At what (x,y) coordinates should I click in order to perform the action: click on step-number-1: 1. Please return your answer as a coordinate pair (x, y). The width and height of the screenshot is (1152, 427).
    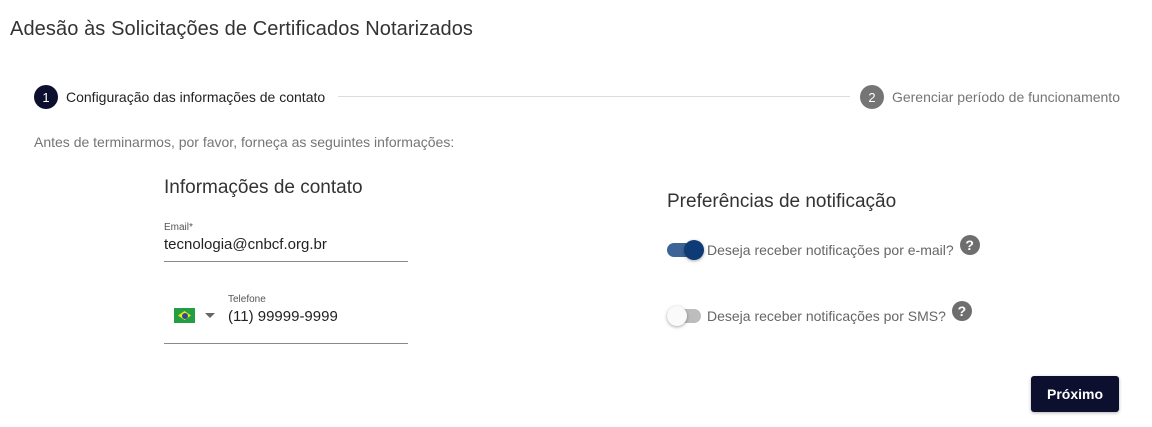
    Looking at the image, I should click on (46, 97).